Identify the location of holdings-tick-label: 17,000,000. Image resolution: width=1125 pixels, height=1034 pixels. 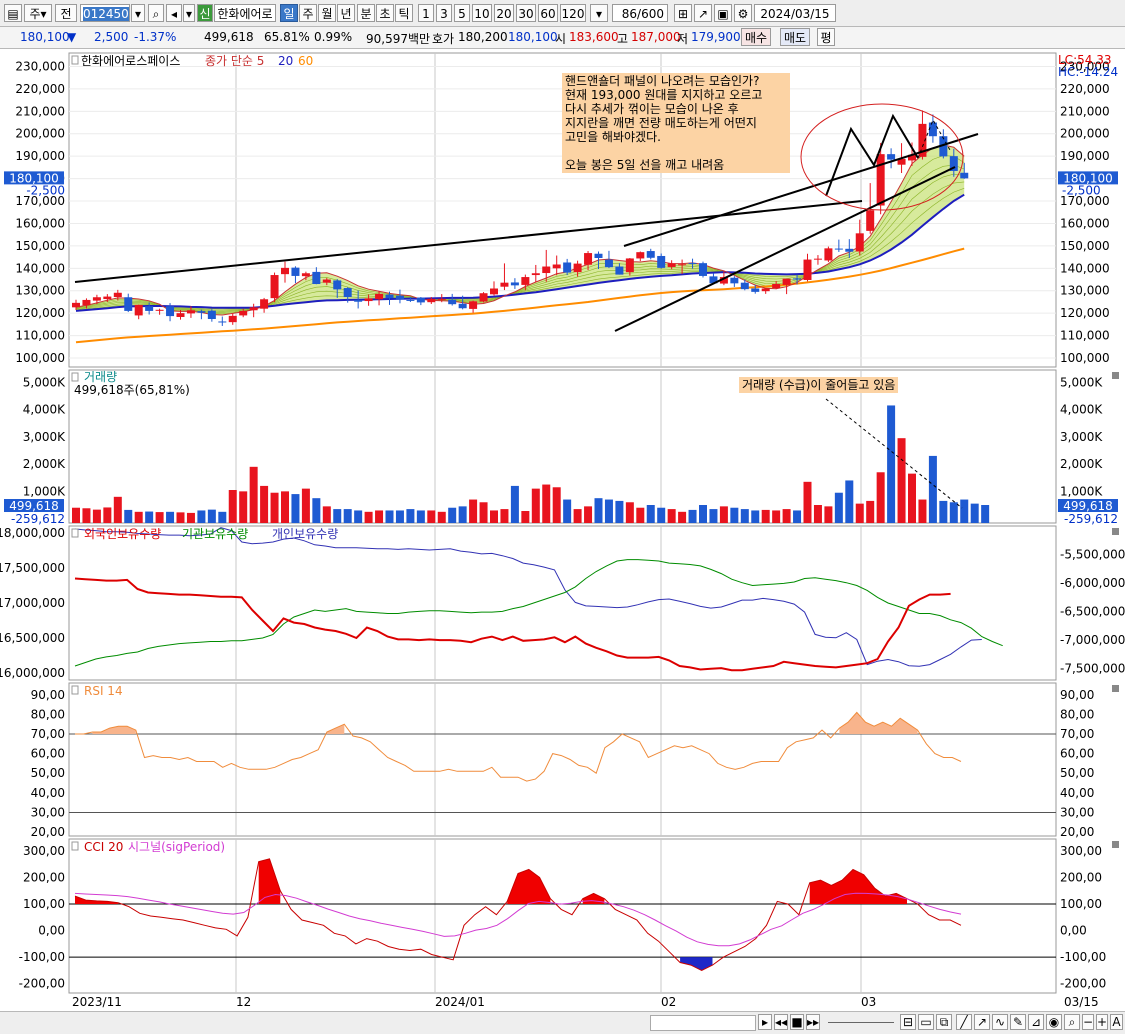
(32, 603).